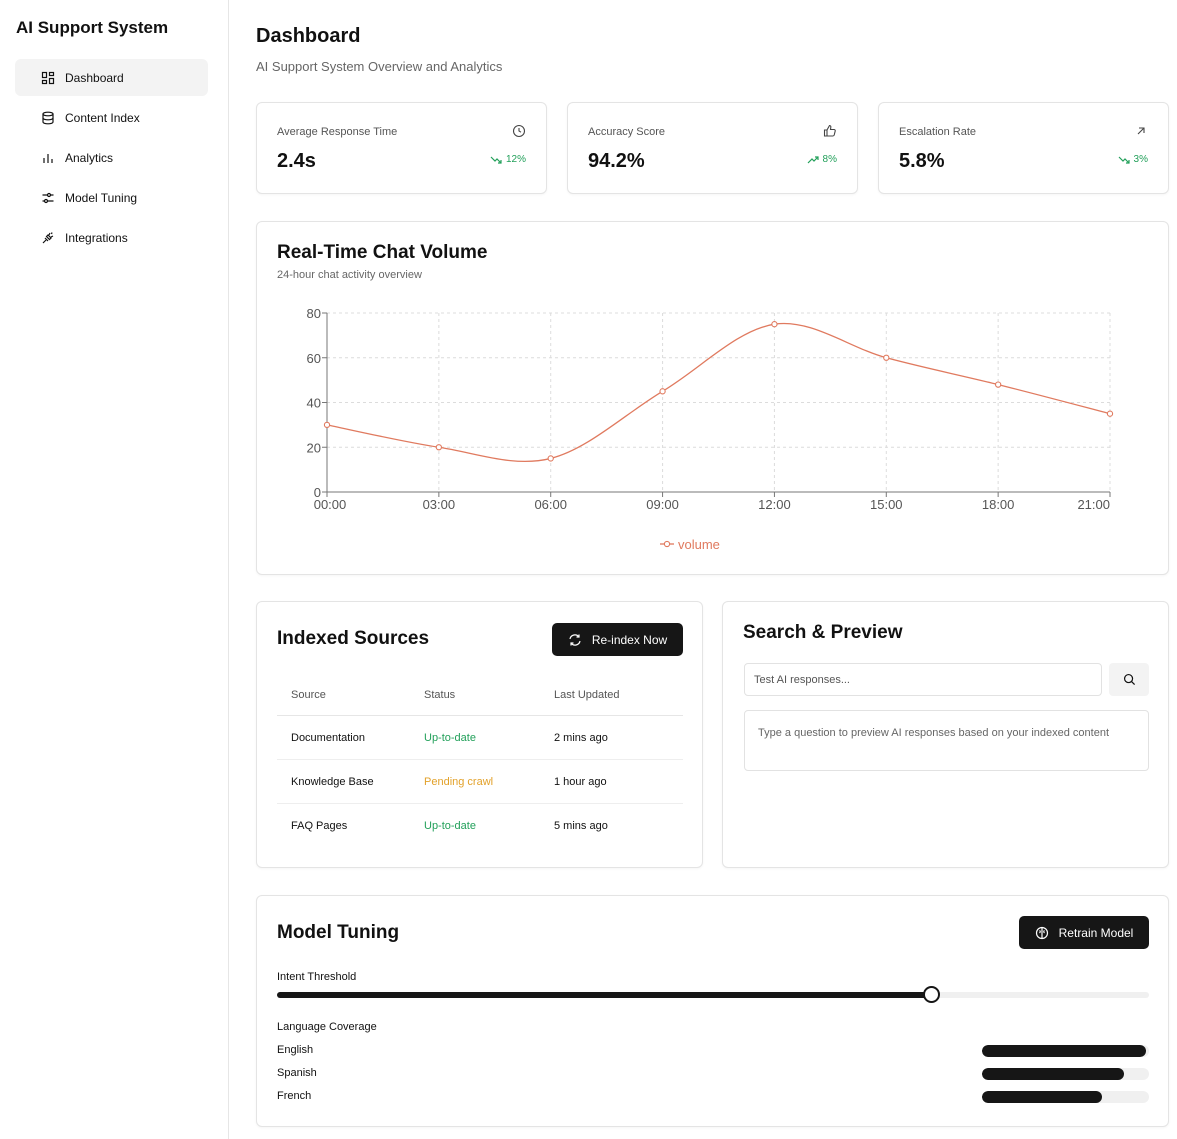 This screenshot has width=1177, height=1139. Describe the element at coordinates (515, 159) in the screenshot. I see `metric-trend-value: 12%` at that location.